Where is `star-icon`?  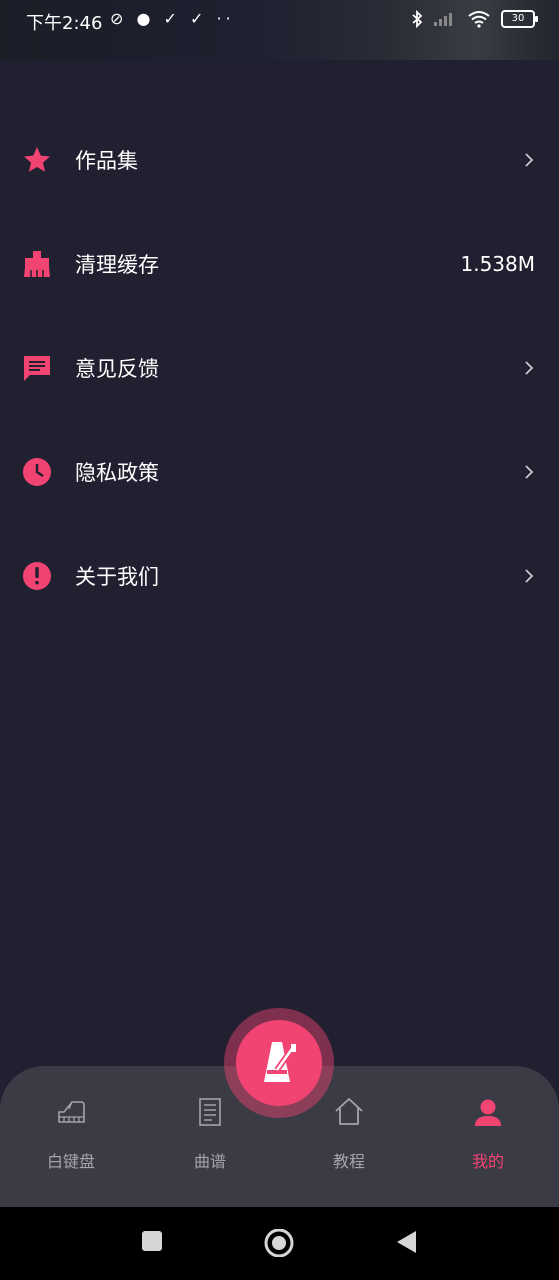 star-icon is located at coordinates (37, 159).